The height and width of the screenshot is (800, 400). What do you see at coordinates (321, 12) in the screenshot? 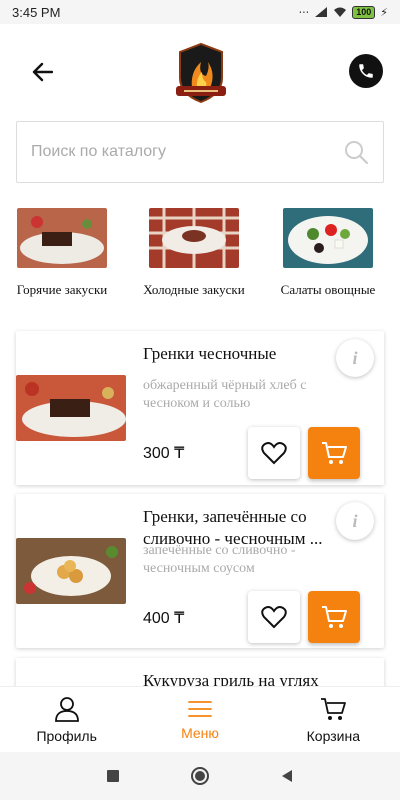
I see `signal-icon` at bounding box center [321, 12].